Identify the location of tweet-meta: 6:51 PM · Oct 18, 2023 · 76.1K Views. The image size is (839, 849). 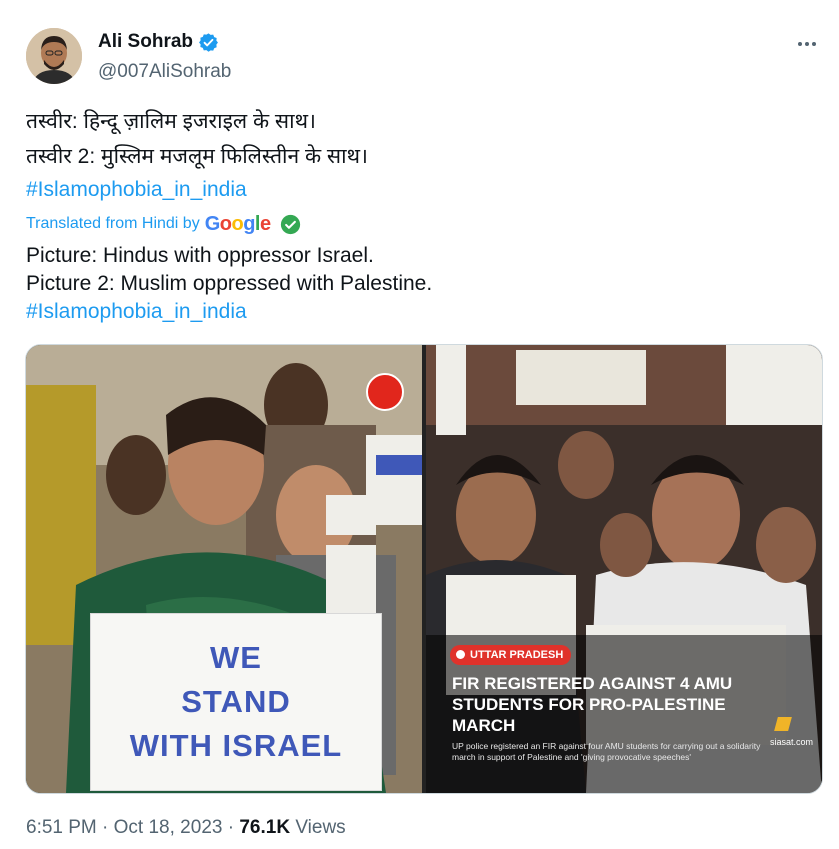
(186, 828).